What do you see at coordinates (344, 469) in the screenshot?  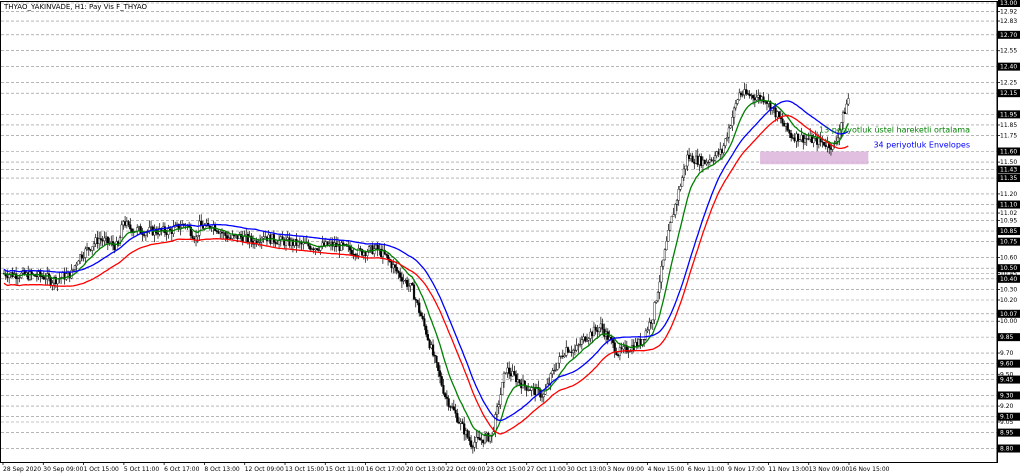 I see `x-tick-label: 15 Oct 11:00` at bounding box center [344, 469].